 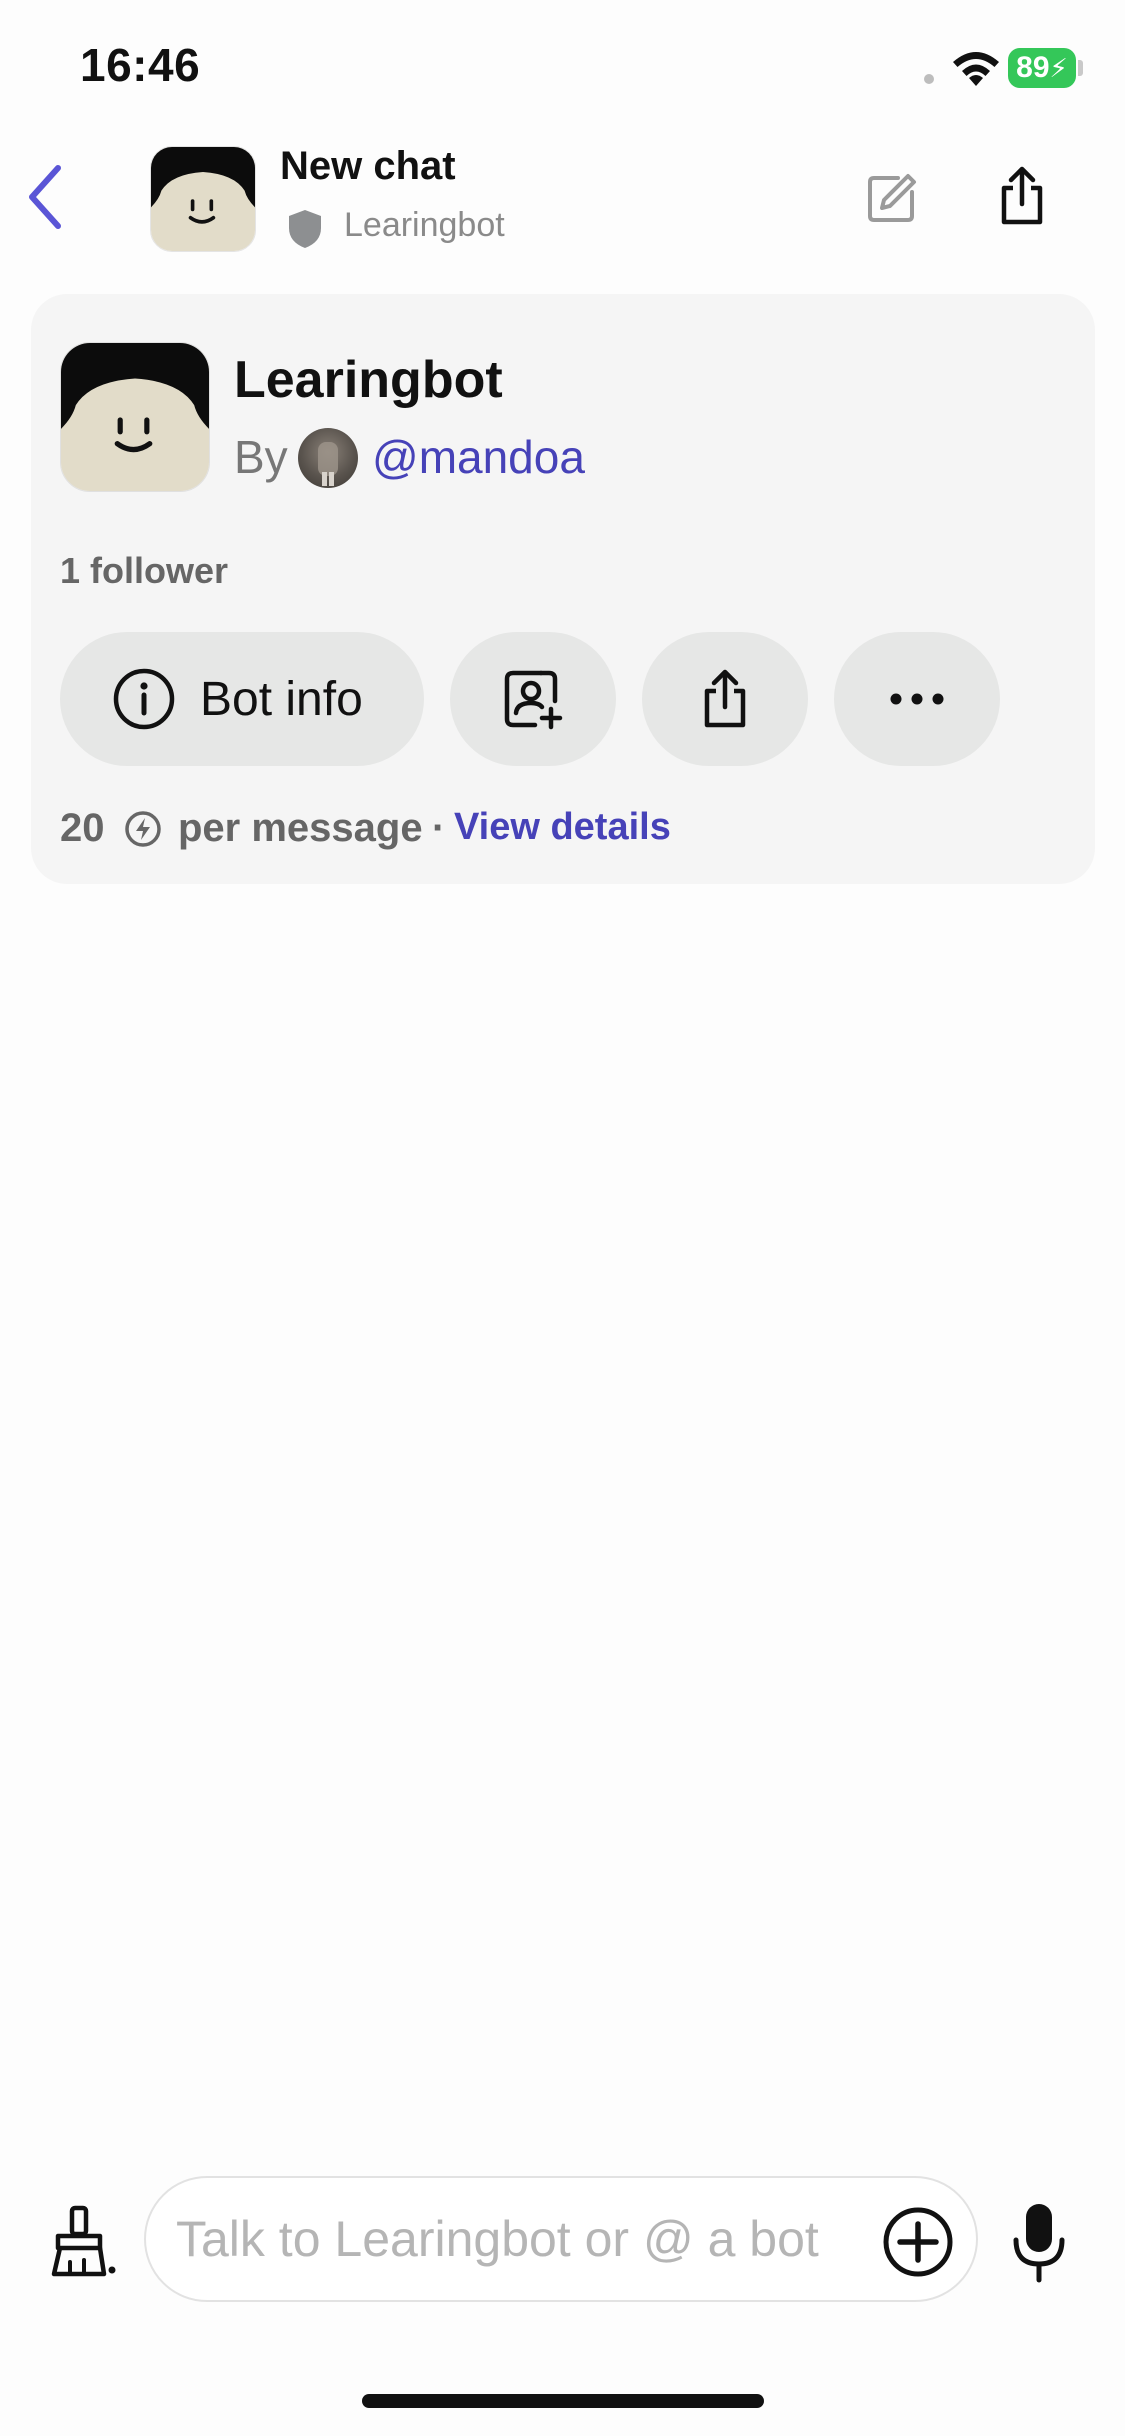 I want to click on wifi-icon, so click(x=976, y=69).